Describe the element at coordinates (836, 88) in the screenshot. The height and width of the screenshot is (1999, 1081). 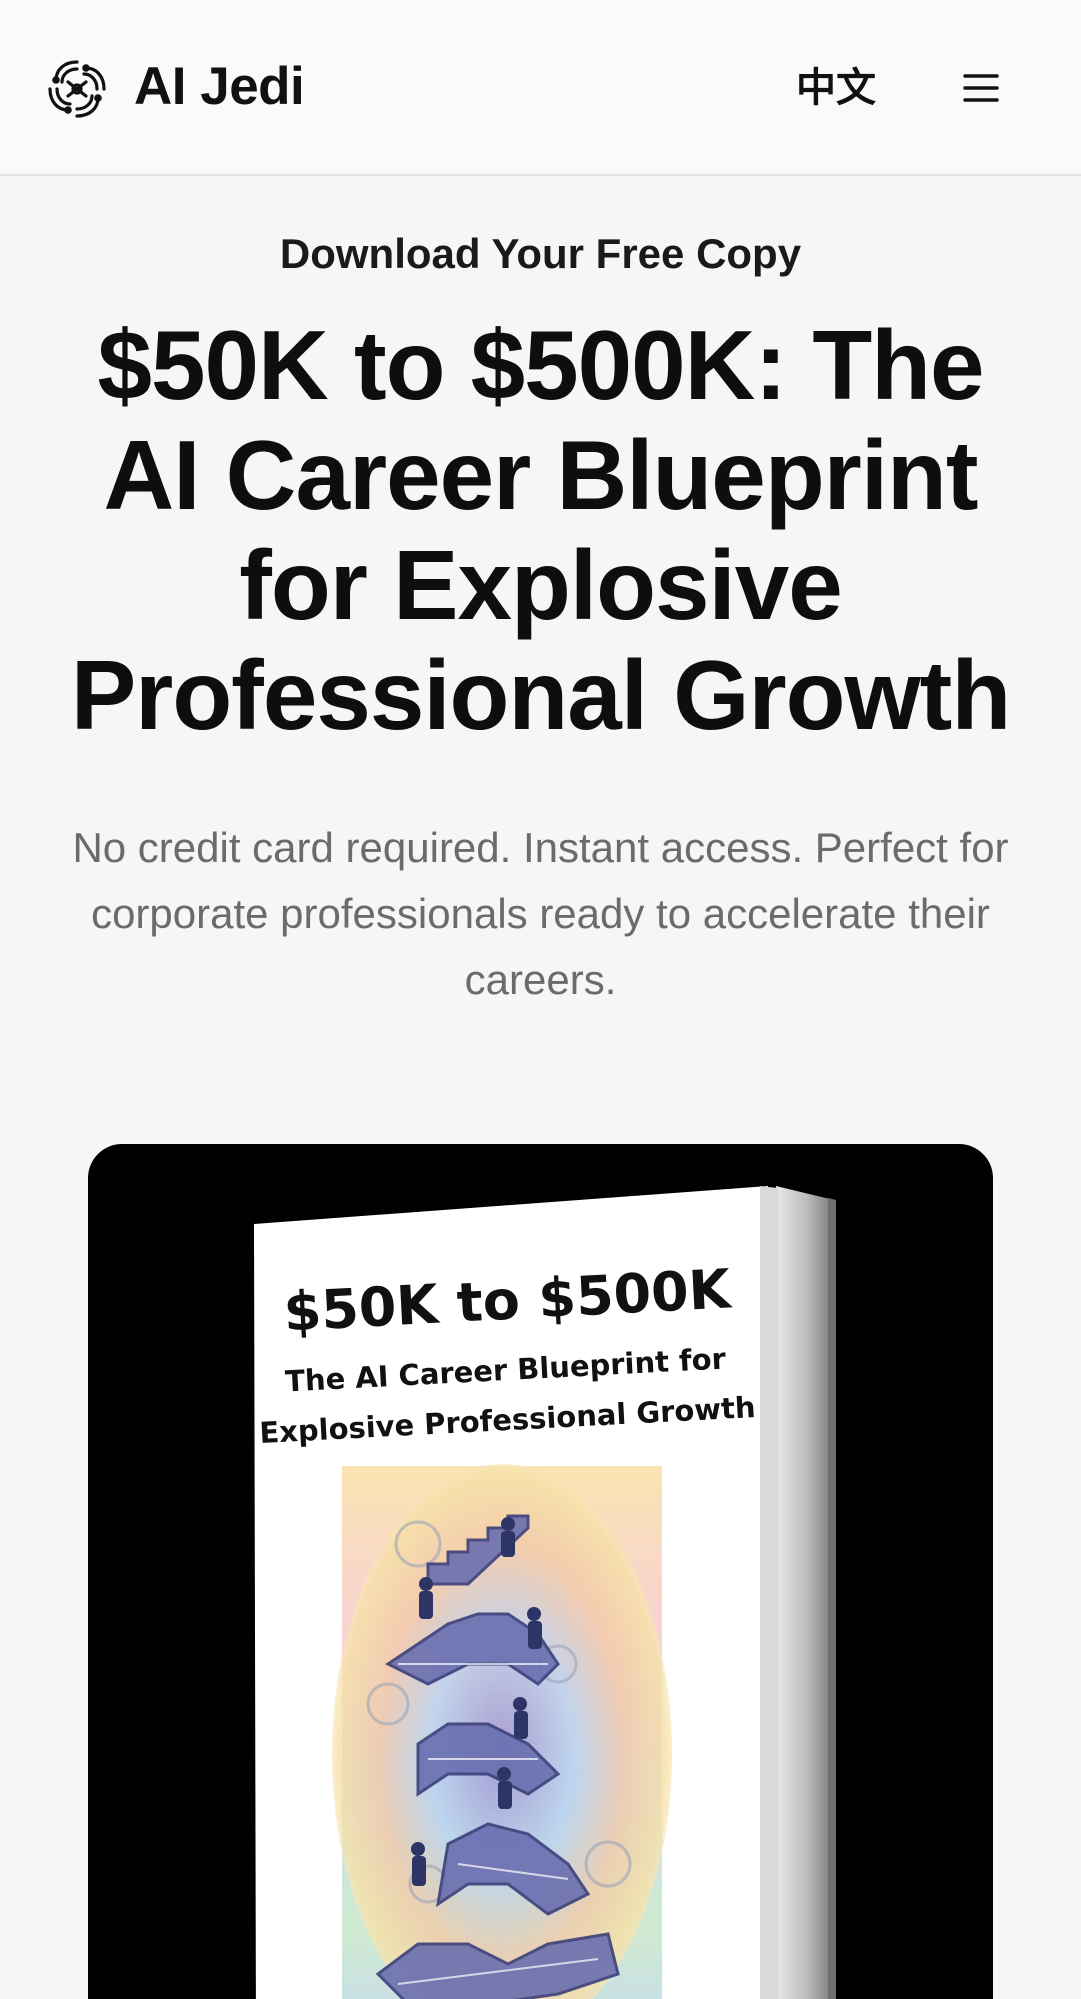
I see `language-toggle: 中文` at that location.